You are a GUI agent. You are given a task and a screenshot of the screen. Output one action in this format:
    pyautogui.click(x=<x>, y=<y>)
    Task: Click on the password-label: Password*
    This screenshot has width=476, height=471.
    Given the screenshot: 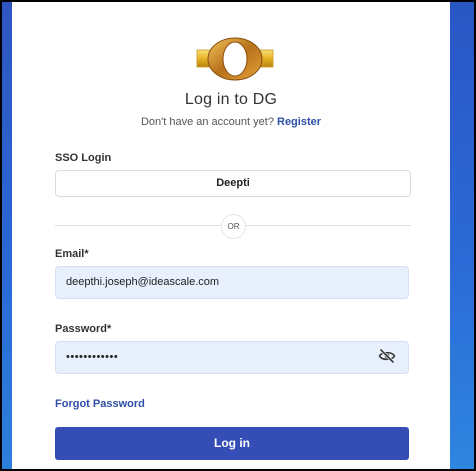 What is the action you would take?
    pyautogui.click(x=83, y=329)
    